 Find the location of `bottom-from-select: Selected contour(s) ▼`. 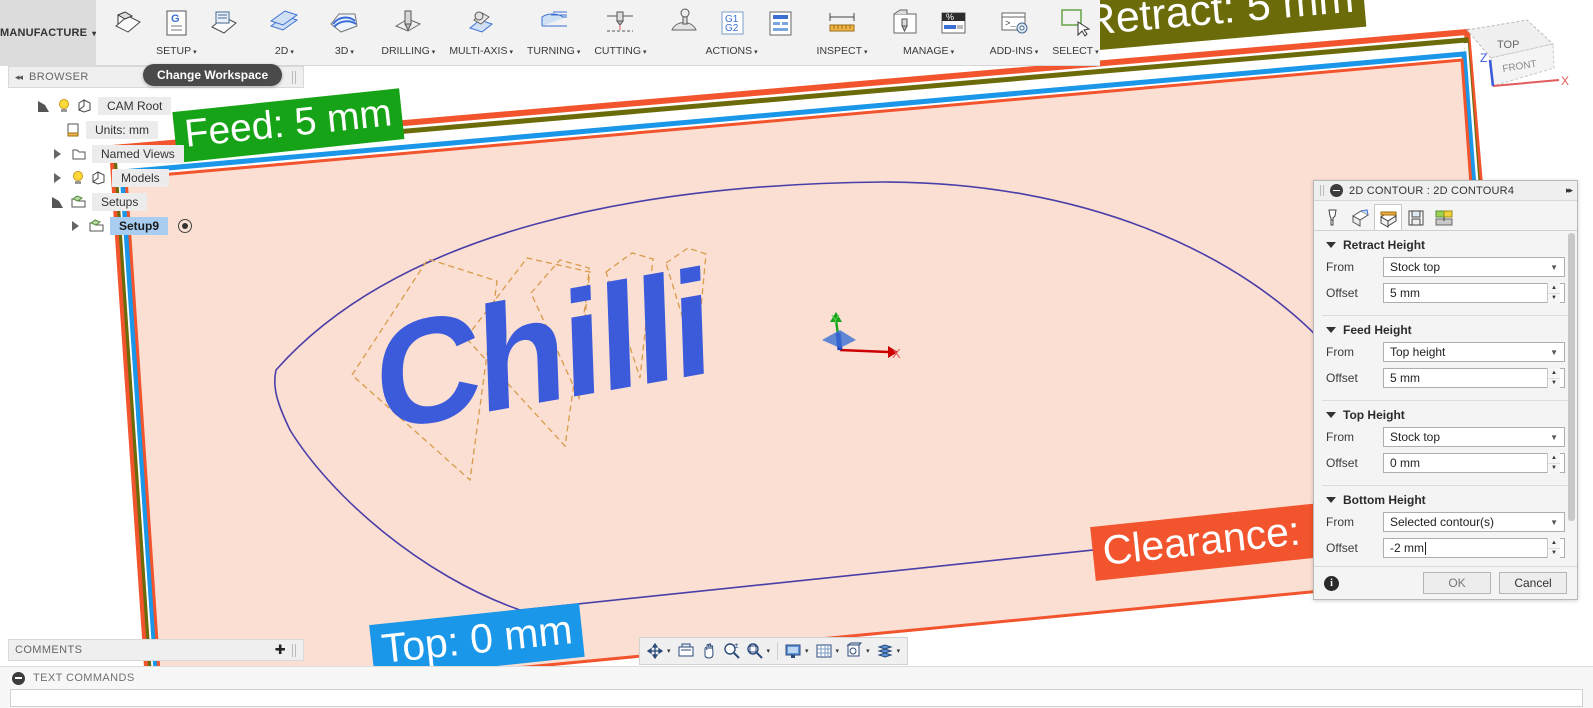

bottom-from-select: Selected contour(s) ▼ is located at coordinates (1474, 522).